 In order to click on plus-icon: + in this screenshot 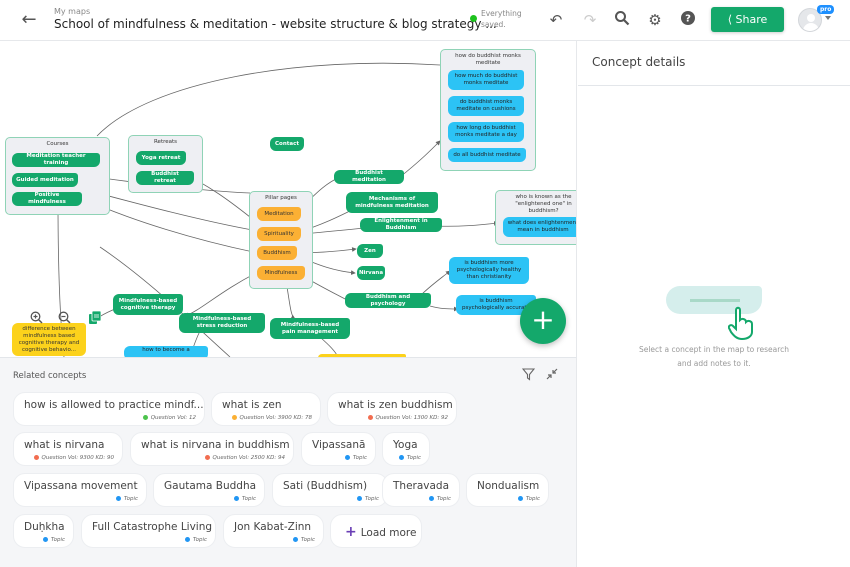, I will do `click(351, 532)`.